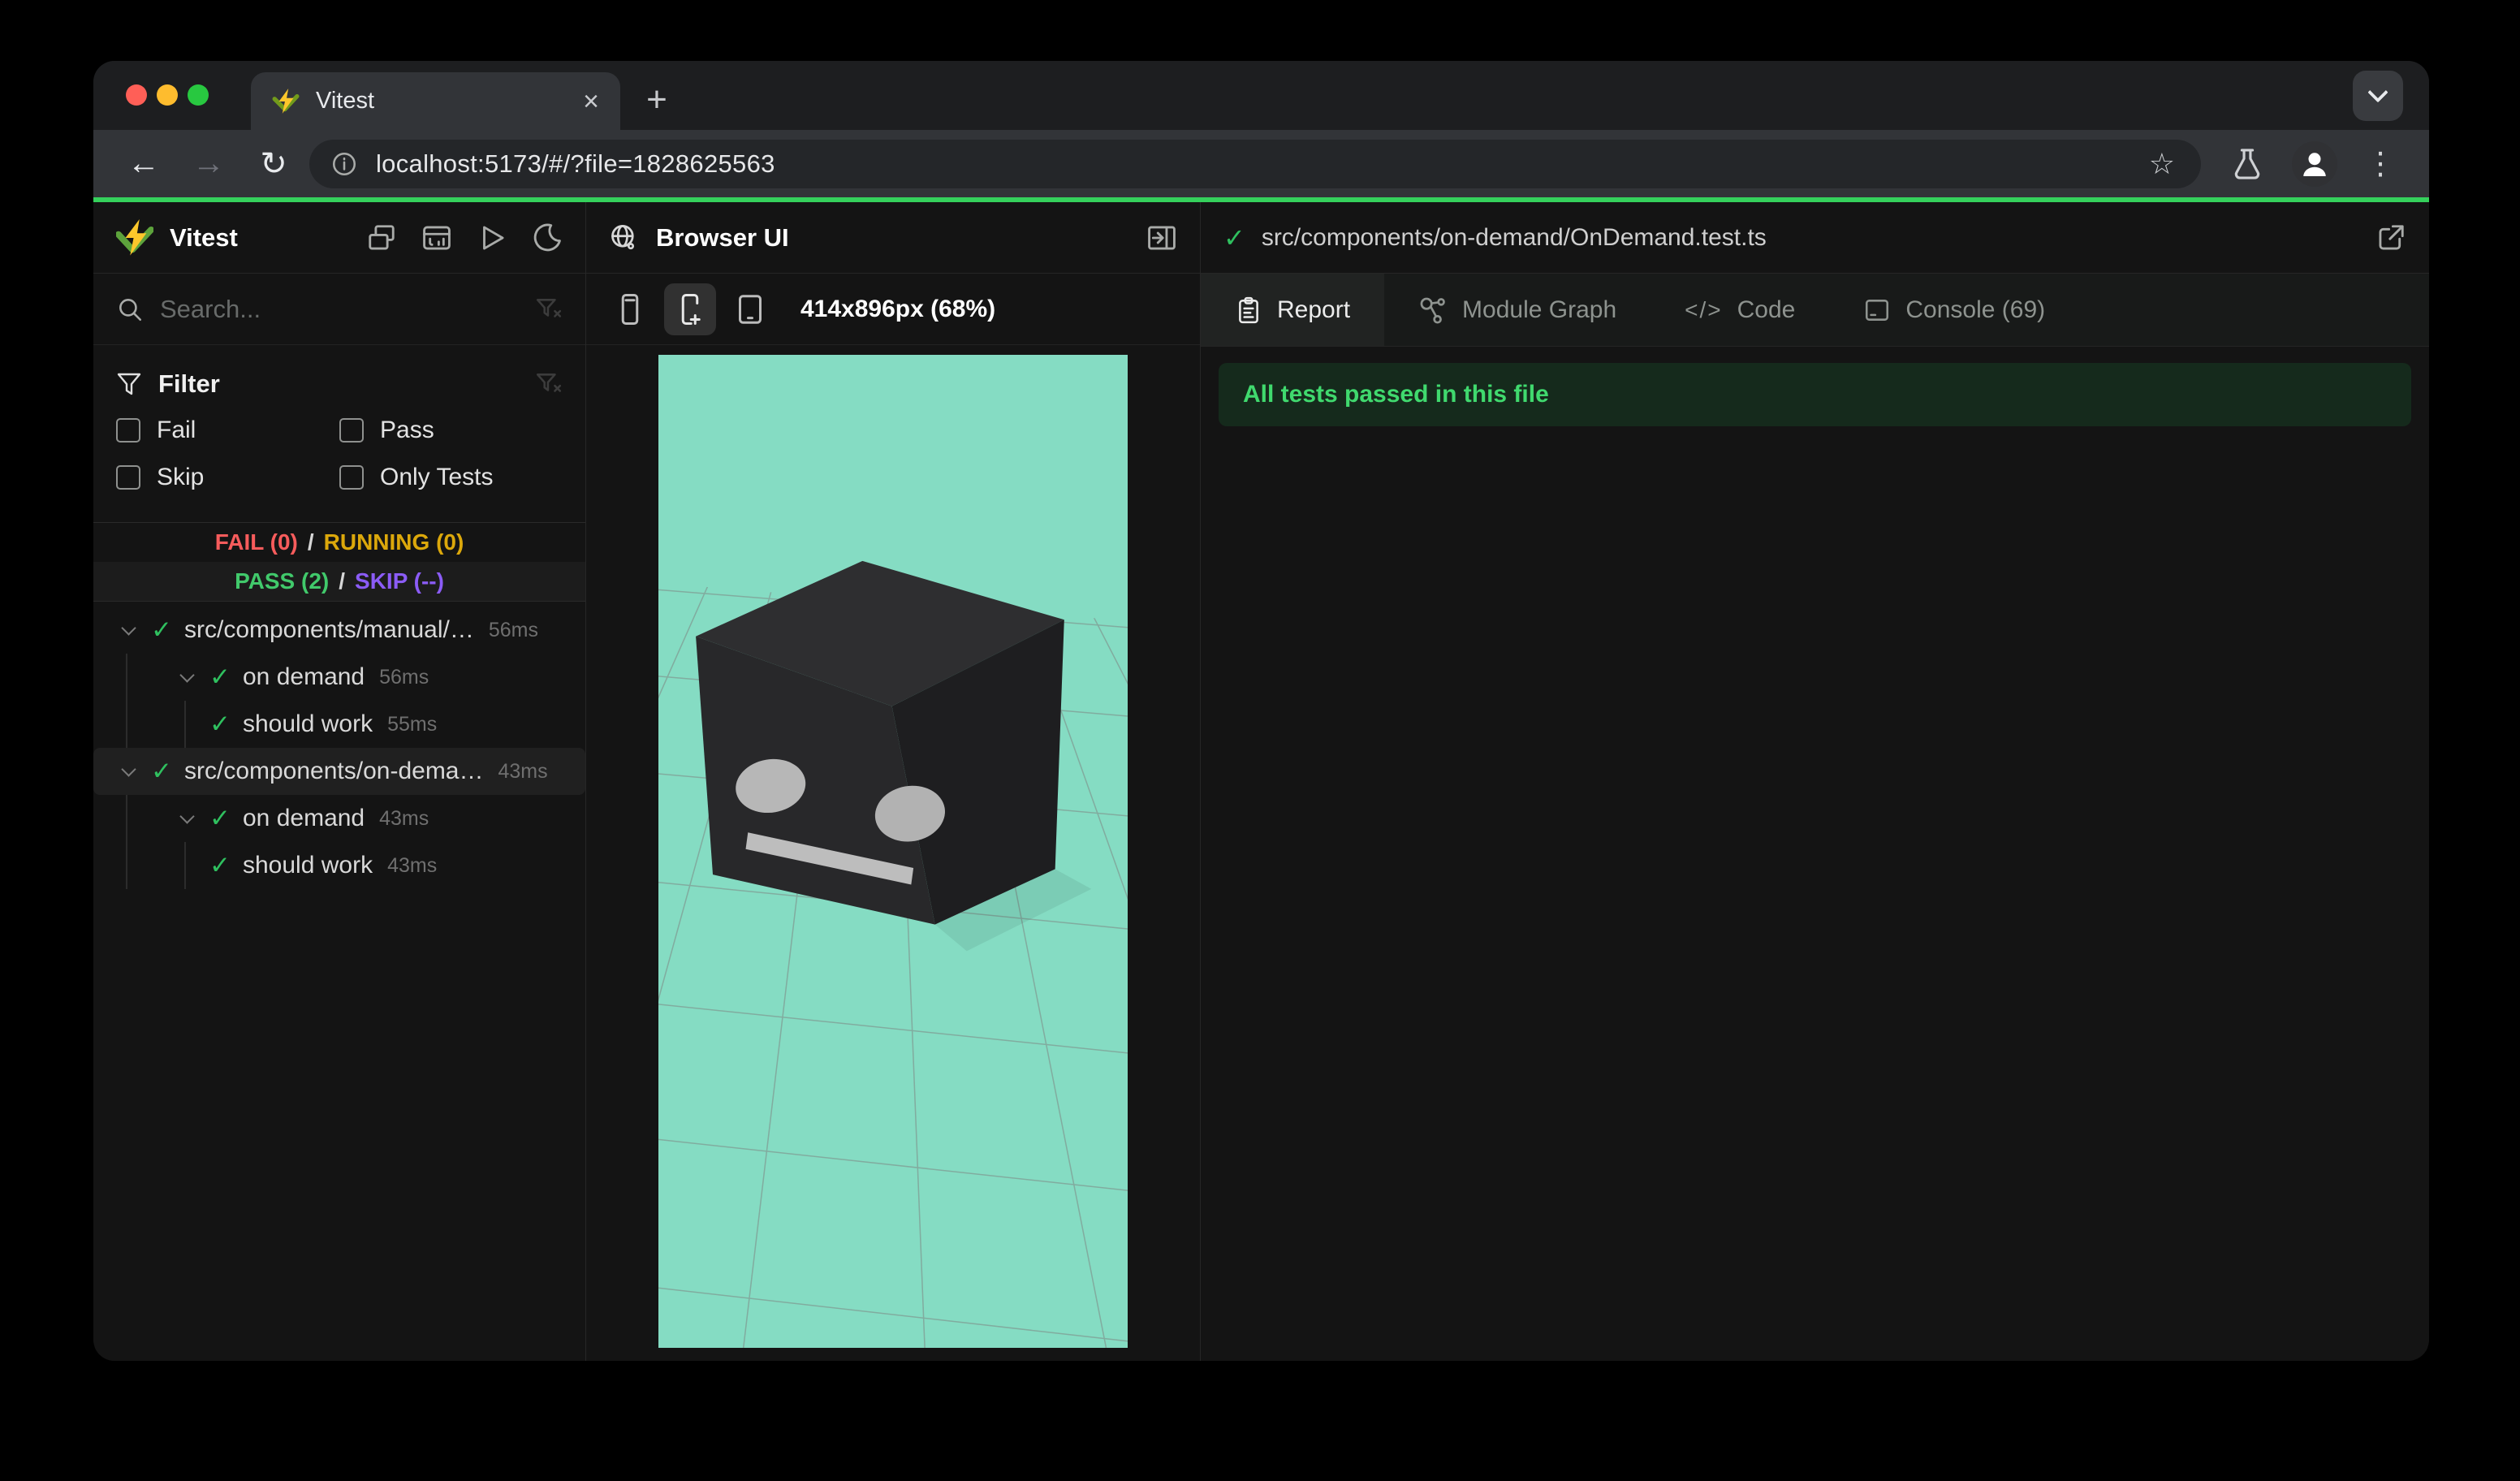 This screenshot has width=2520, height=1481. Describe the element at coordinates (137, 95) in the screenshot. I see `close-window-button` at that location.